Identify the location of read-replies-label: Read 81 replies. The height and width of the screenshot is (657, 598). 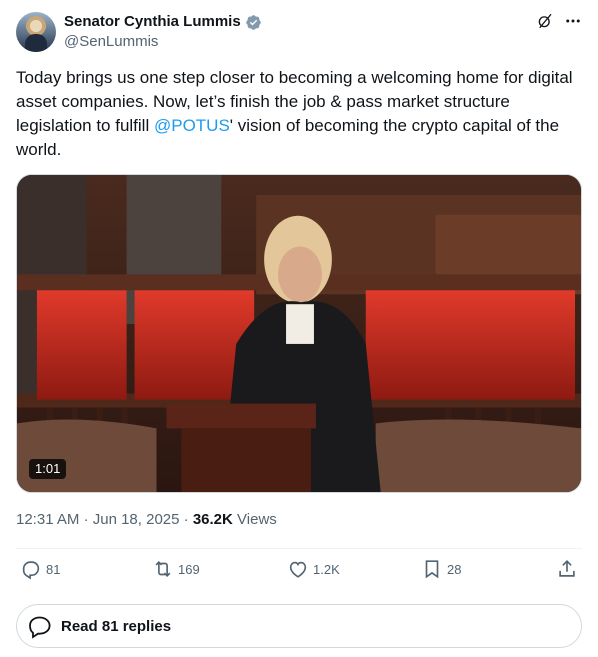
(116, 626).